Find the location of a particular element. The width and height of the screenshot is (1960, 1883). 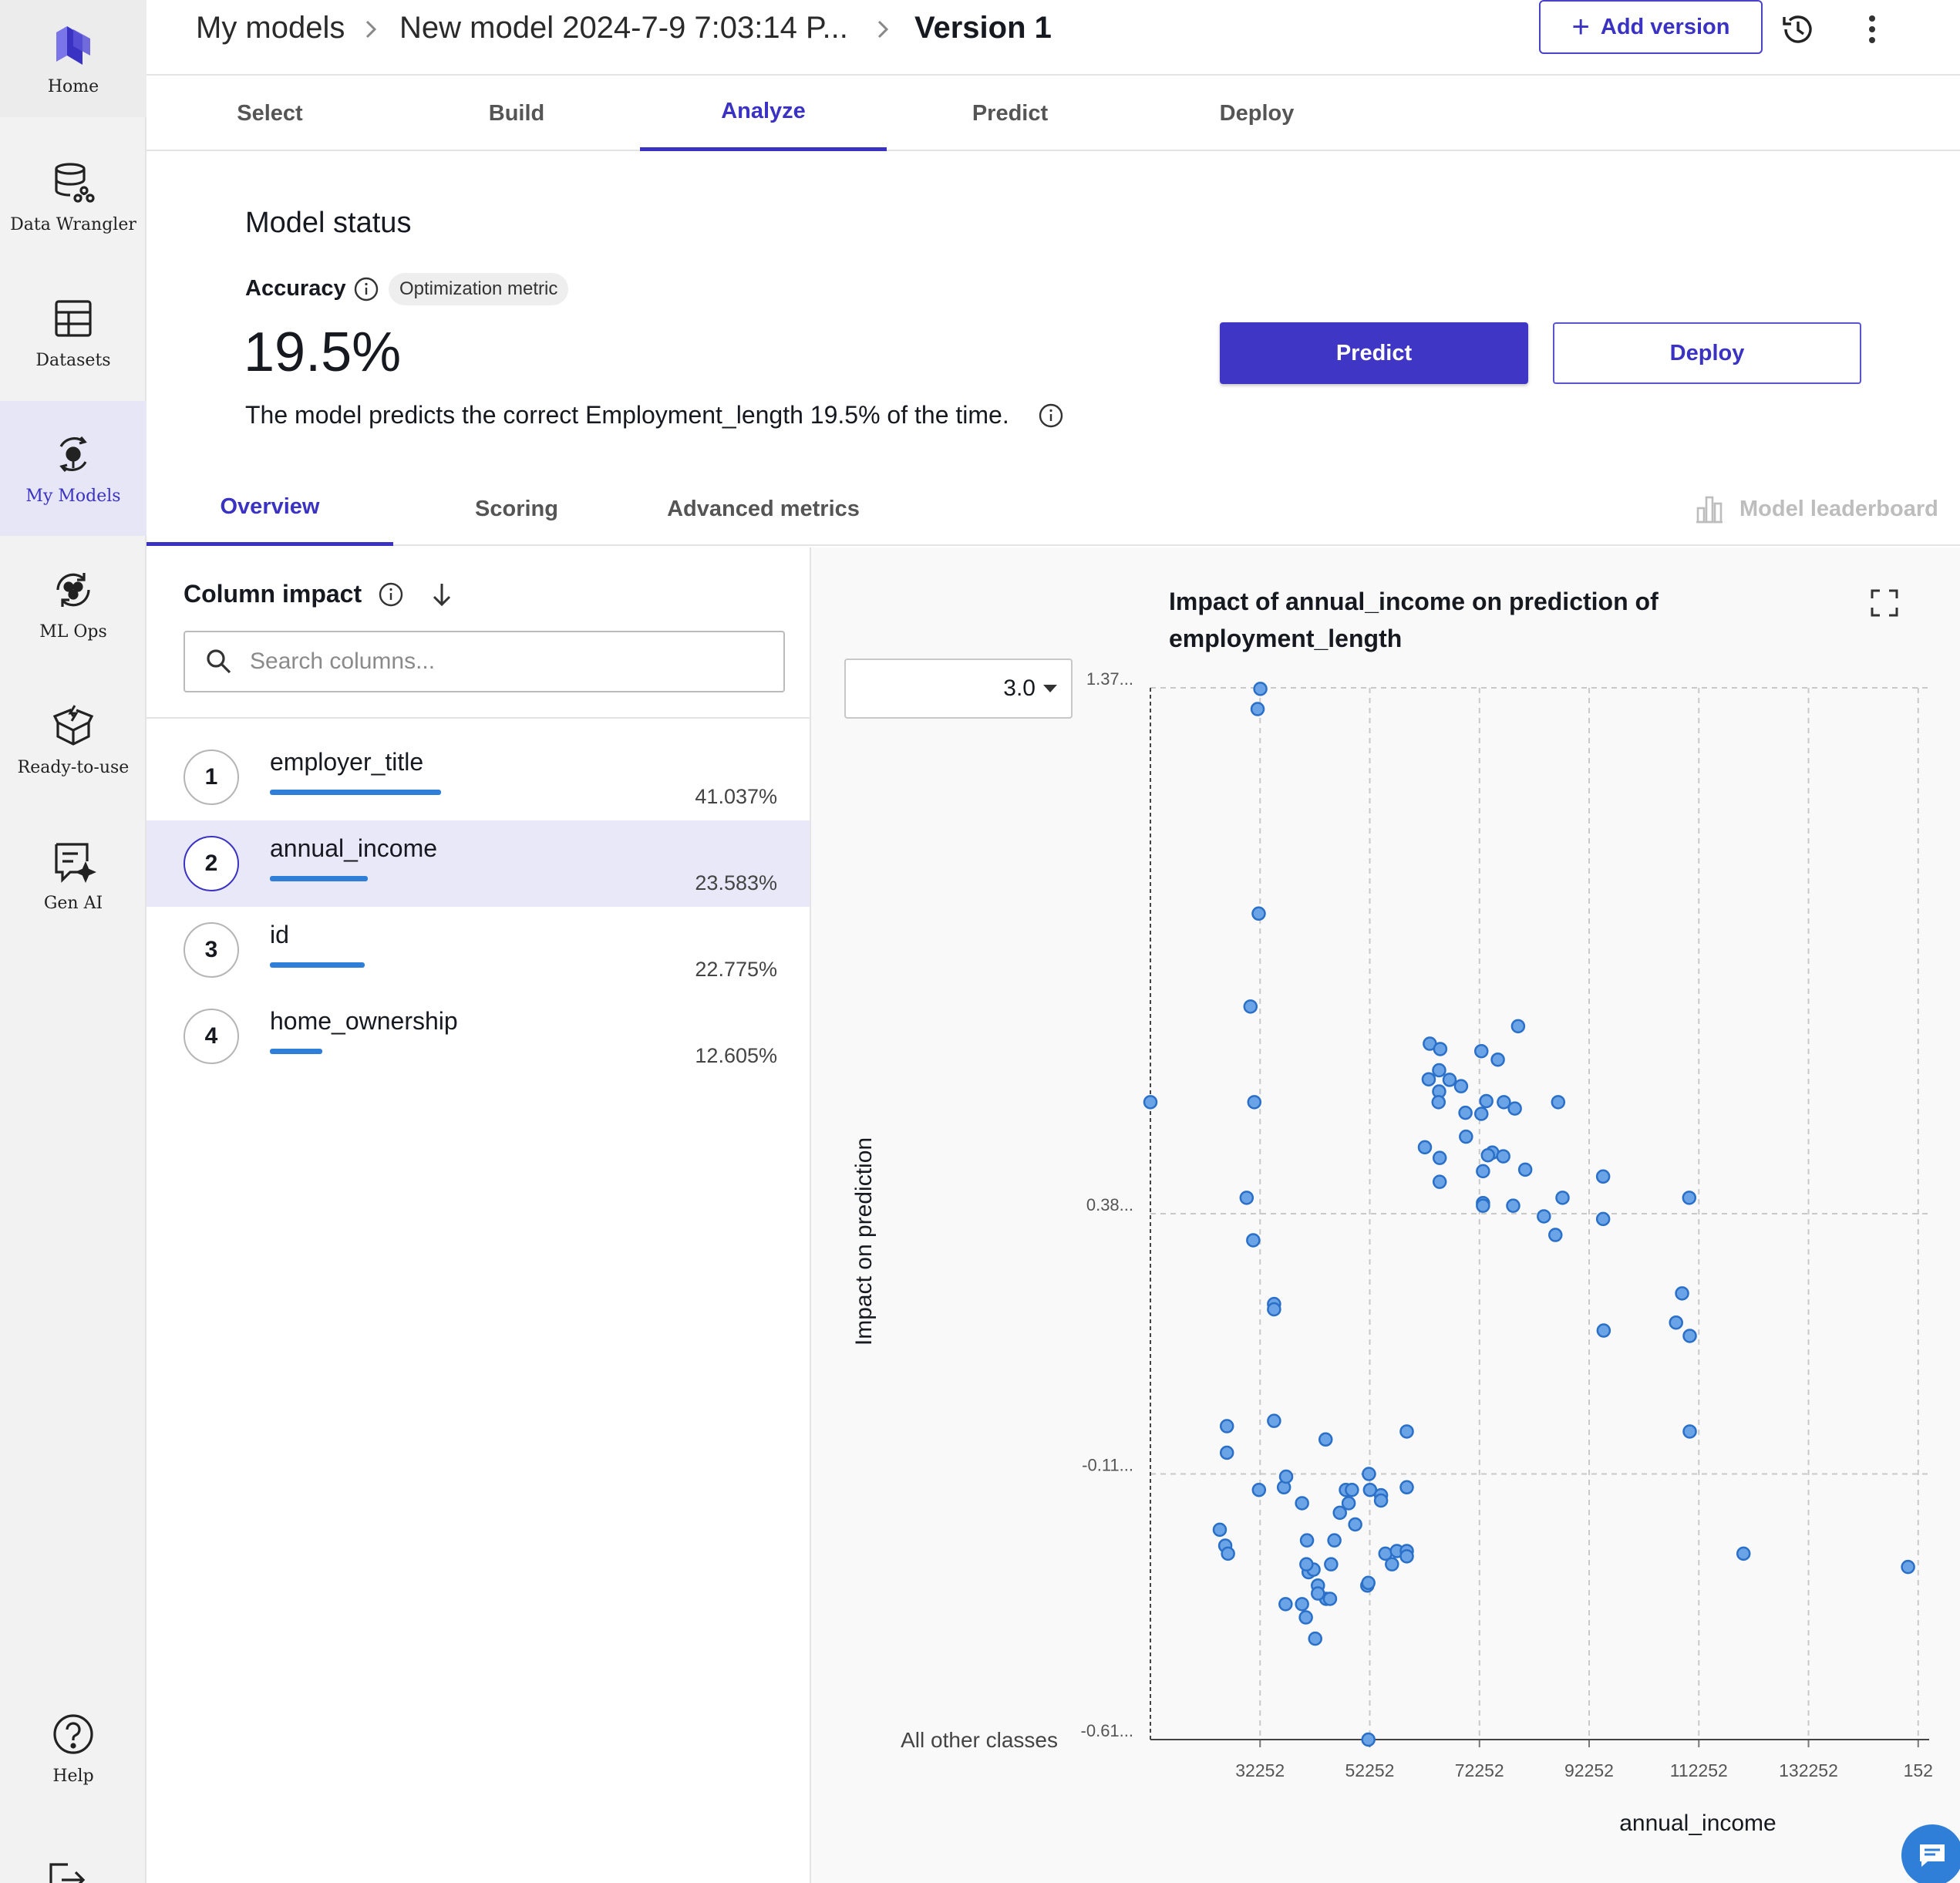

column-name: employer_title is located at coordinates (347, 762).